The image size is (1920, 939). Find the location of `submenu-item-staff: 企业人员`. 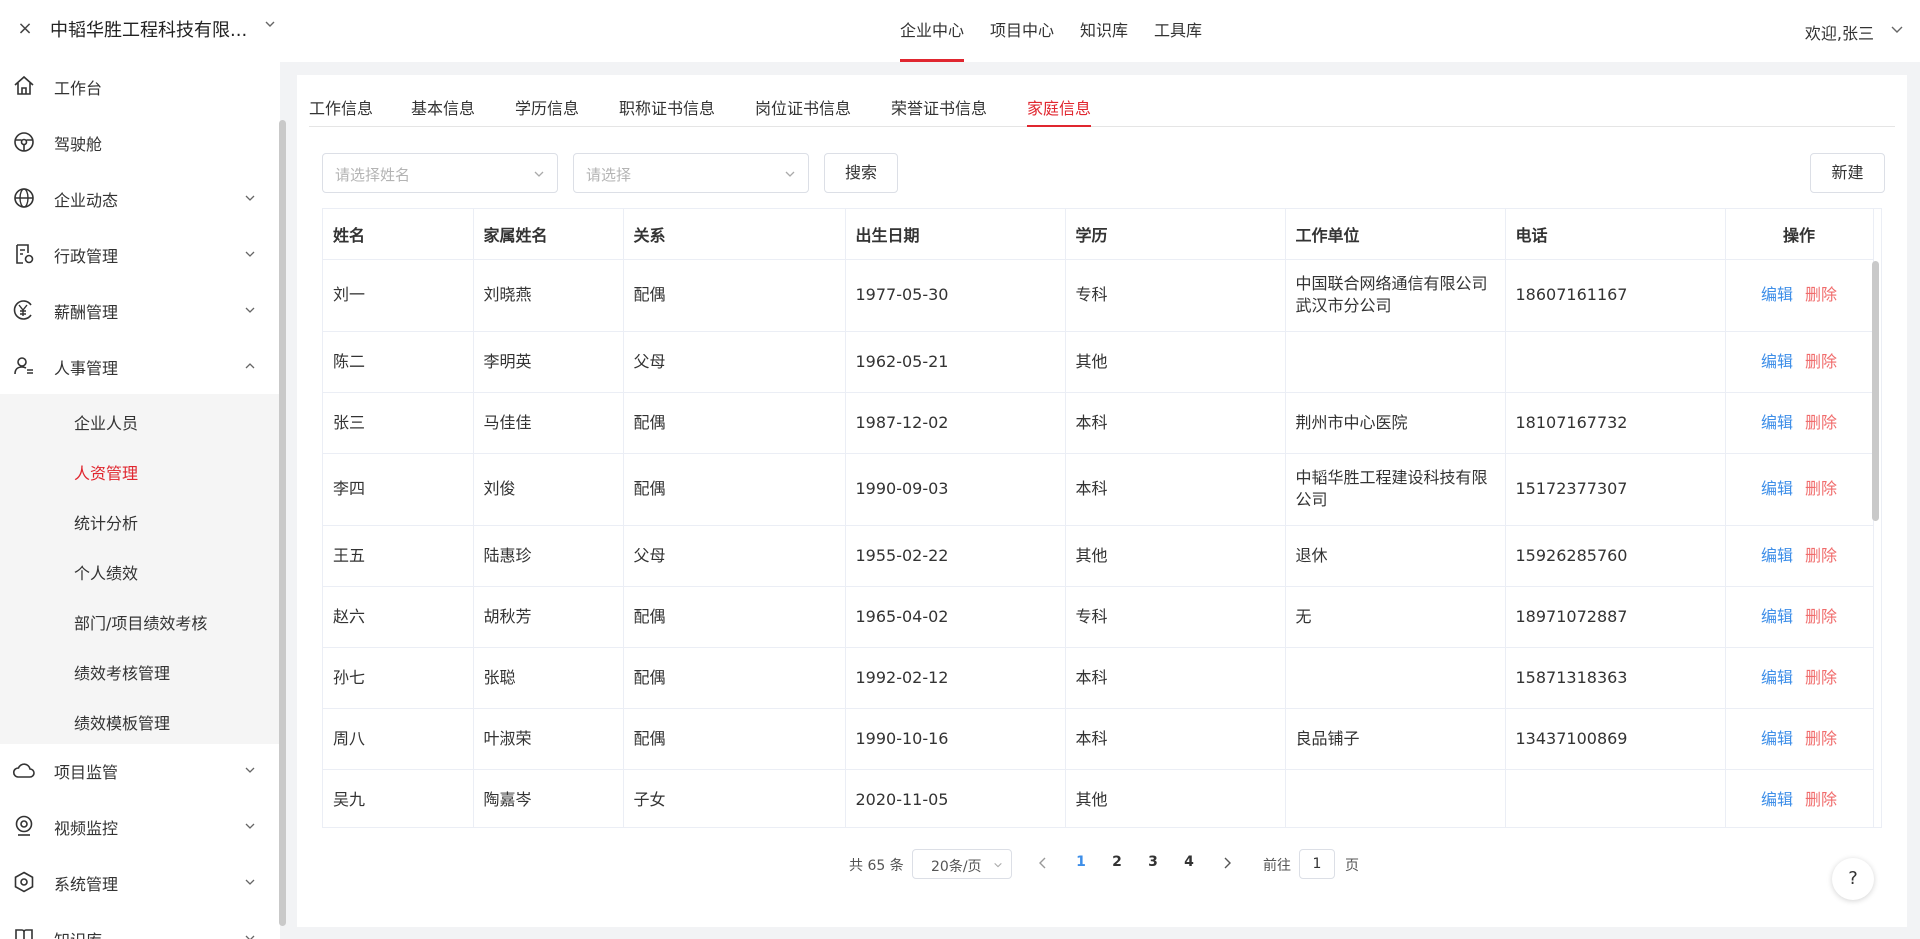

submenu-item-staff: 企业人员 is located at coordinates (106, 422).